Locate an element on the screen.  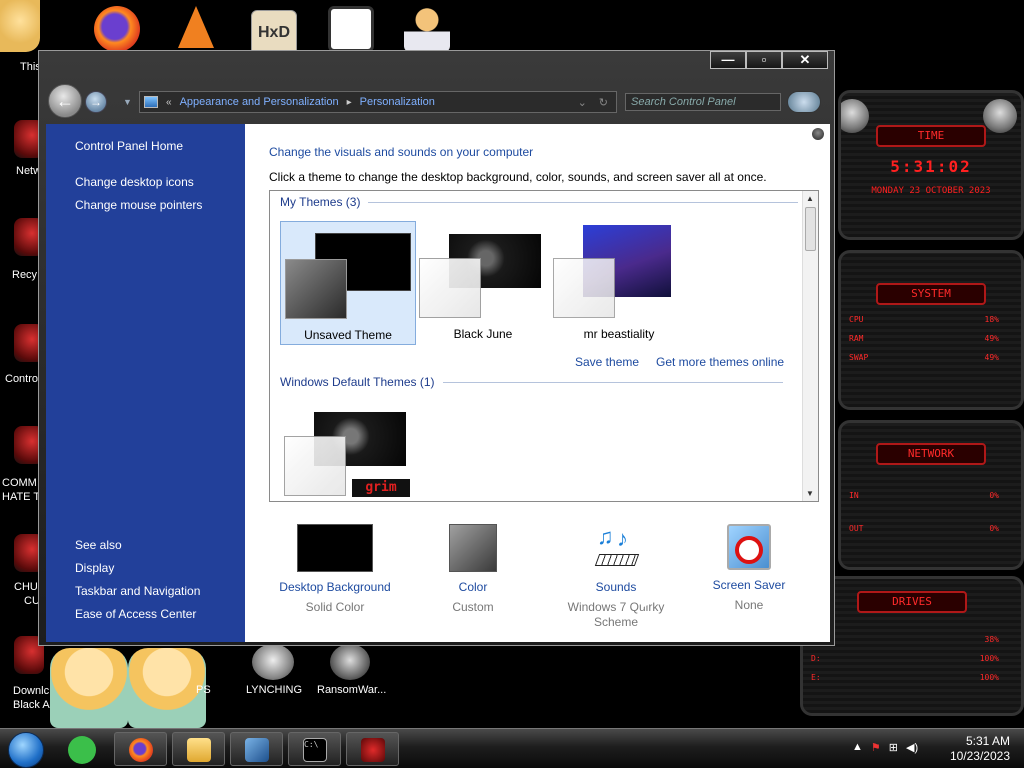
gadget-network-panel: NETWORK IN 0% OUT 0% is located at coordinates (931, 495).